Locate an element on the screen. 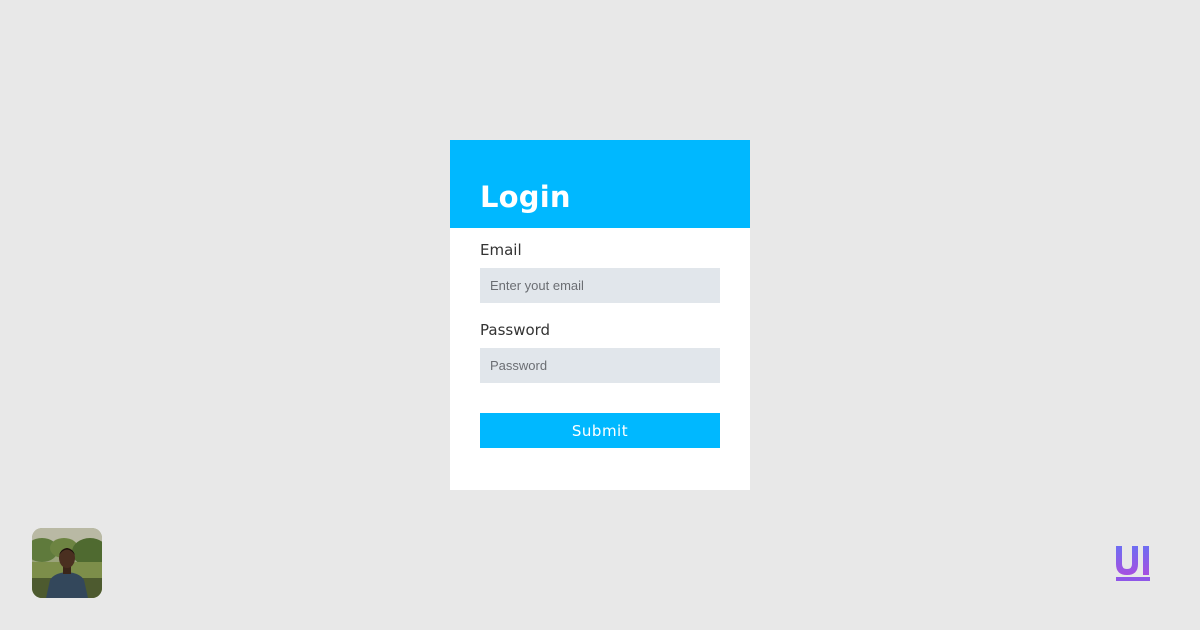 The width and height of the screenshot is (1200, 630). login-form: Email Password Submit is located at coordinates (600, 338).